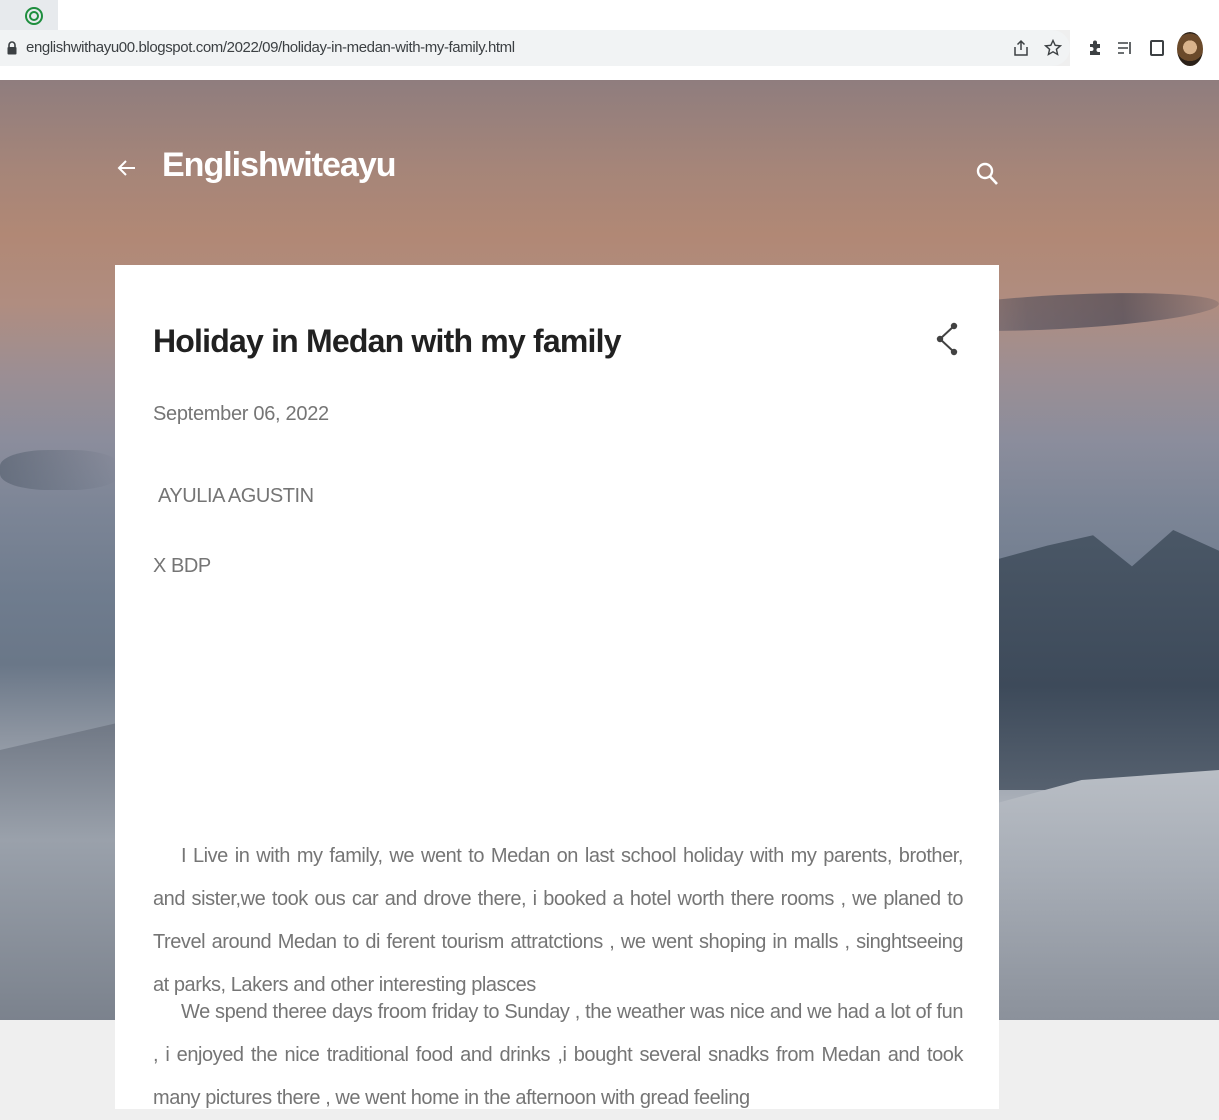 The image size is (1219, 1120). Describe the element at coordinates (236, 496) in the screenshot. I see `post-author: AYULIA AGUSTIN` at that location.